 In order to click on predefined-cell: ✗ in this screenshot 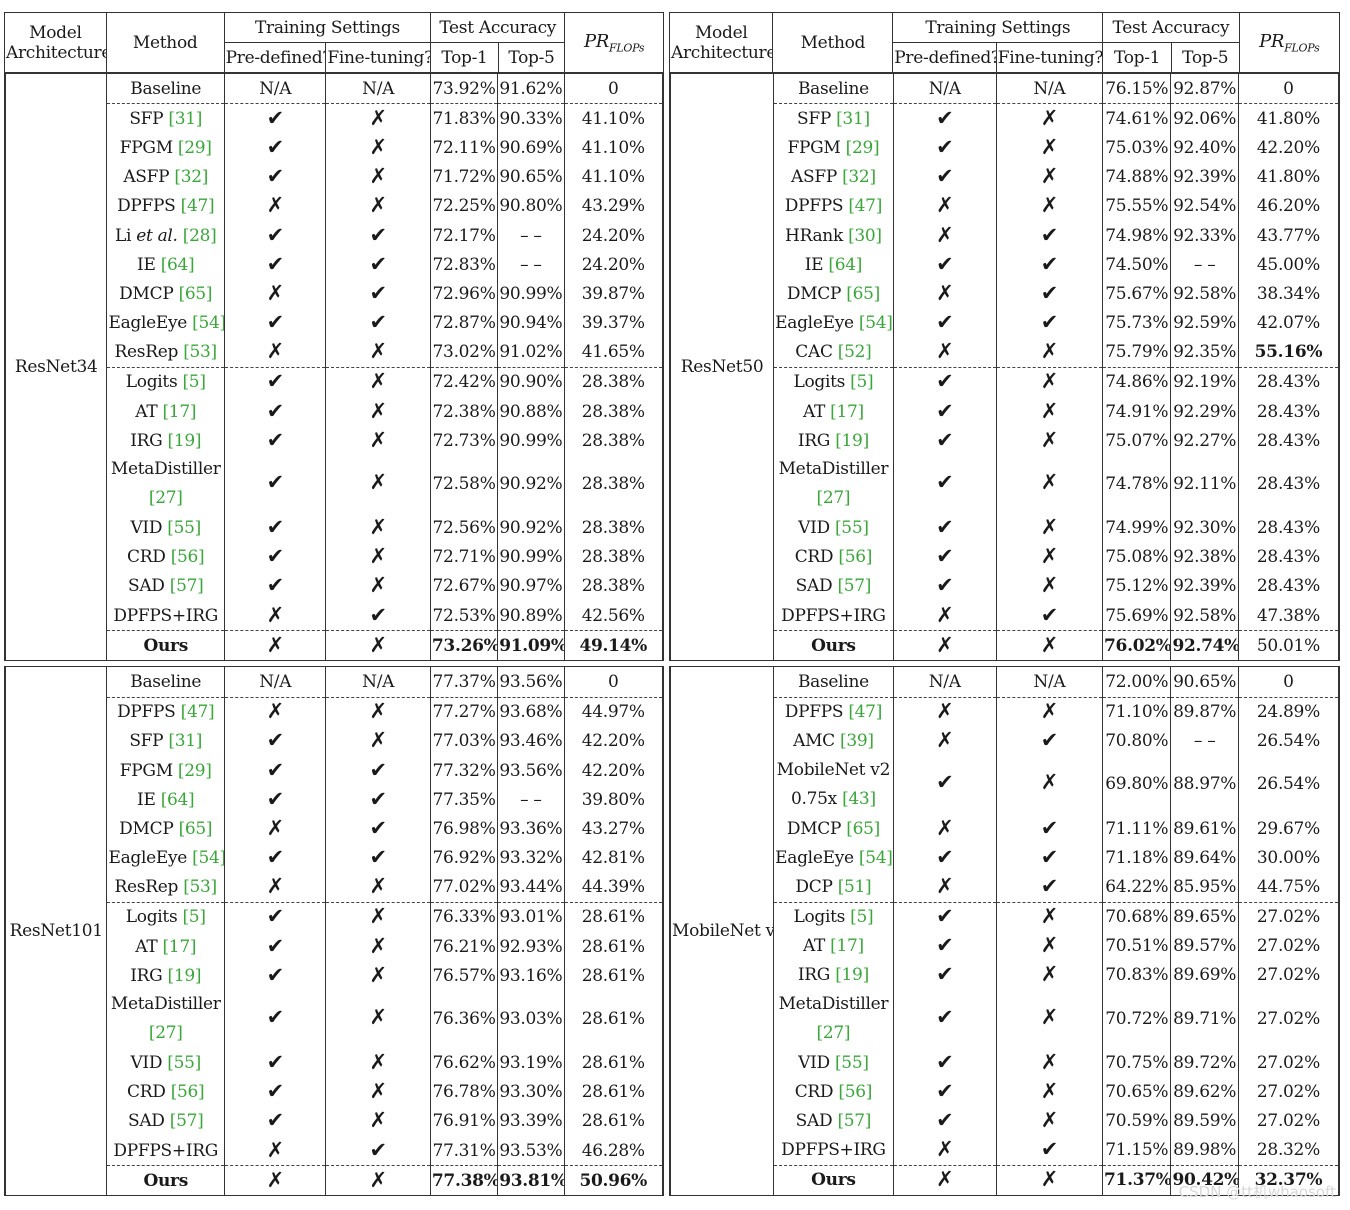, I will do `click(944, 828)`.